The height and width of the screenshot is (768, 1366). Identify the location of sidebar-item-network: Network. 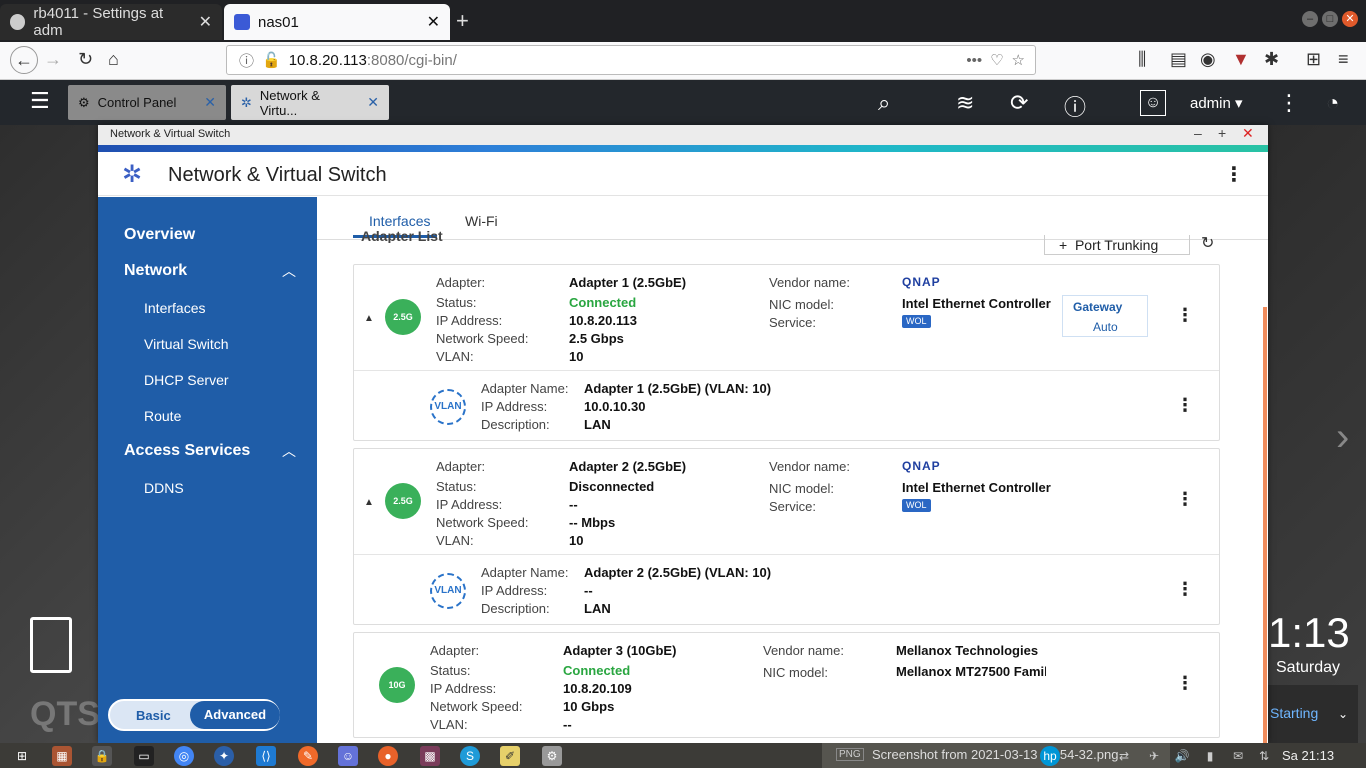
(155, 271).